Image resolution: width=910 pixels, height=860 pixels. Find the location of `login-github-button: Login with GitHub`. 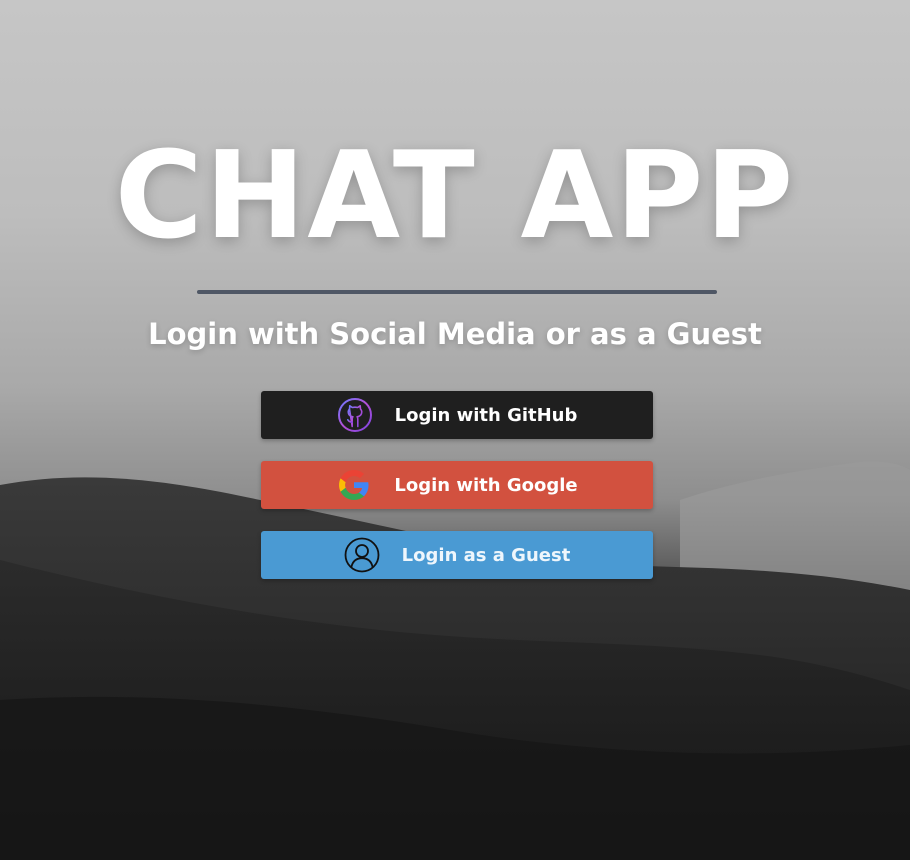

login-github-button: Login with GitHub is located at coordinates (457, 415).